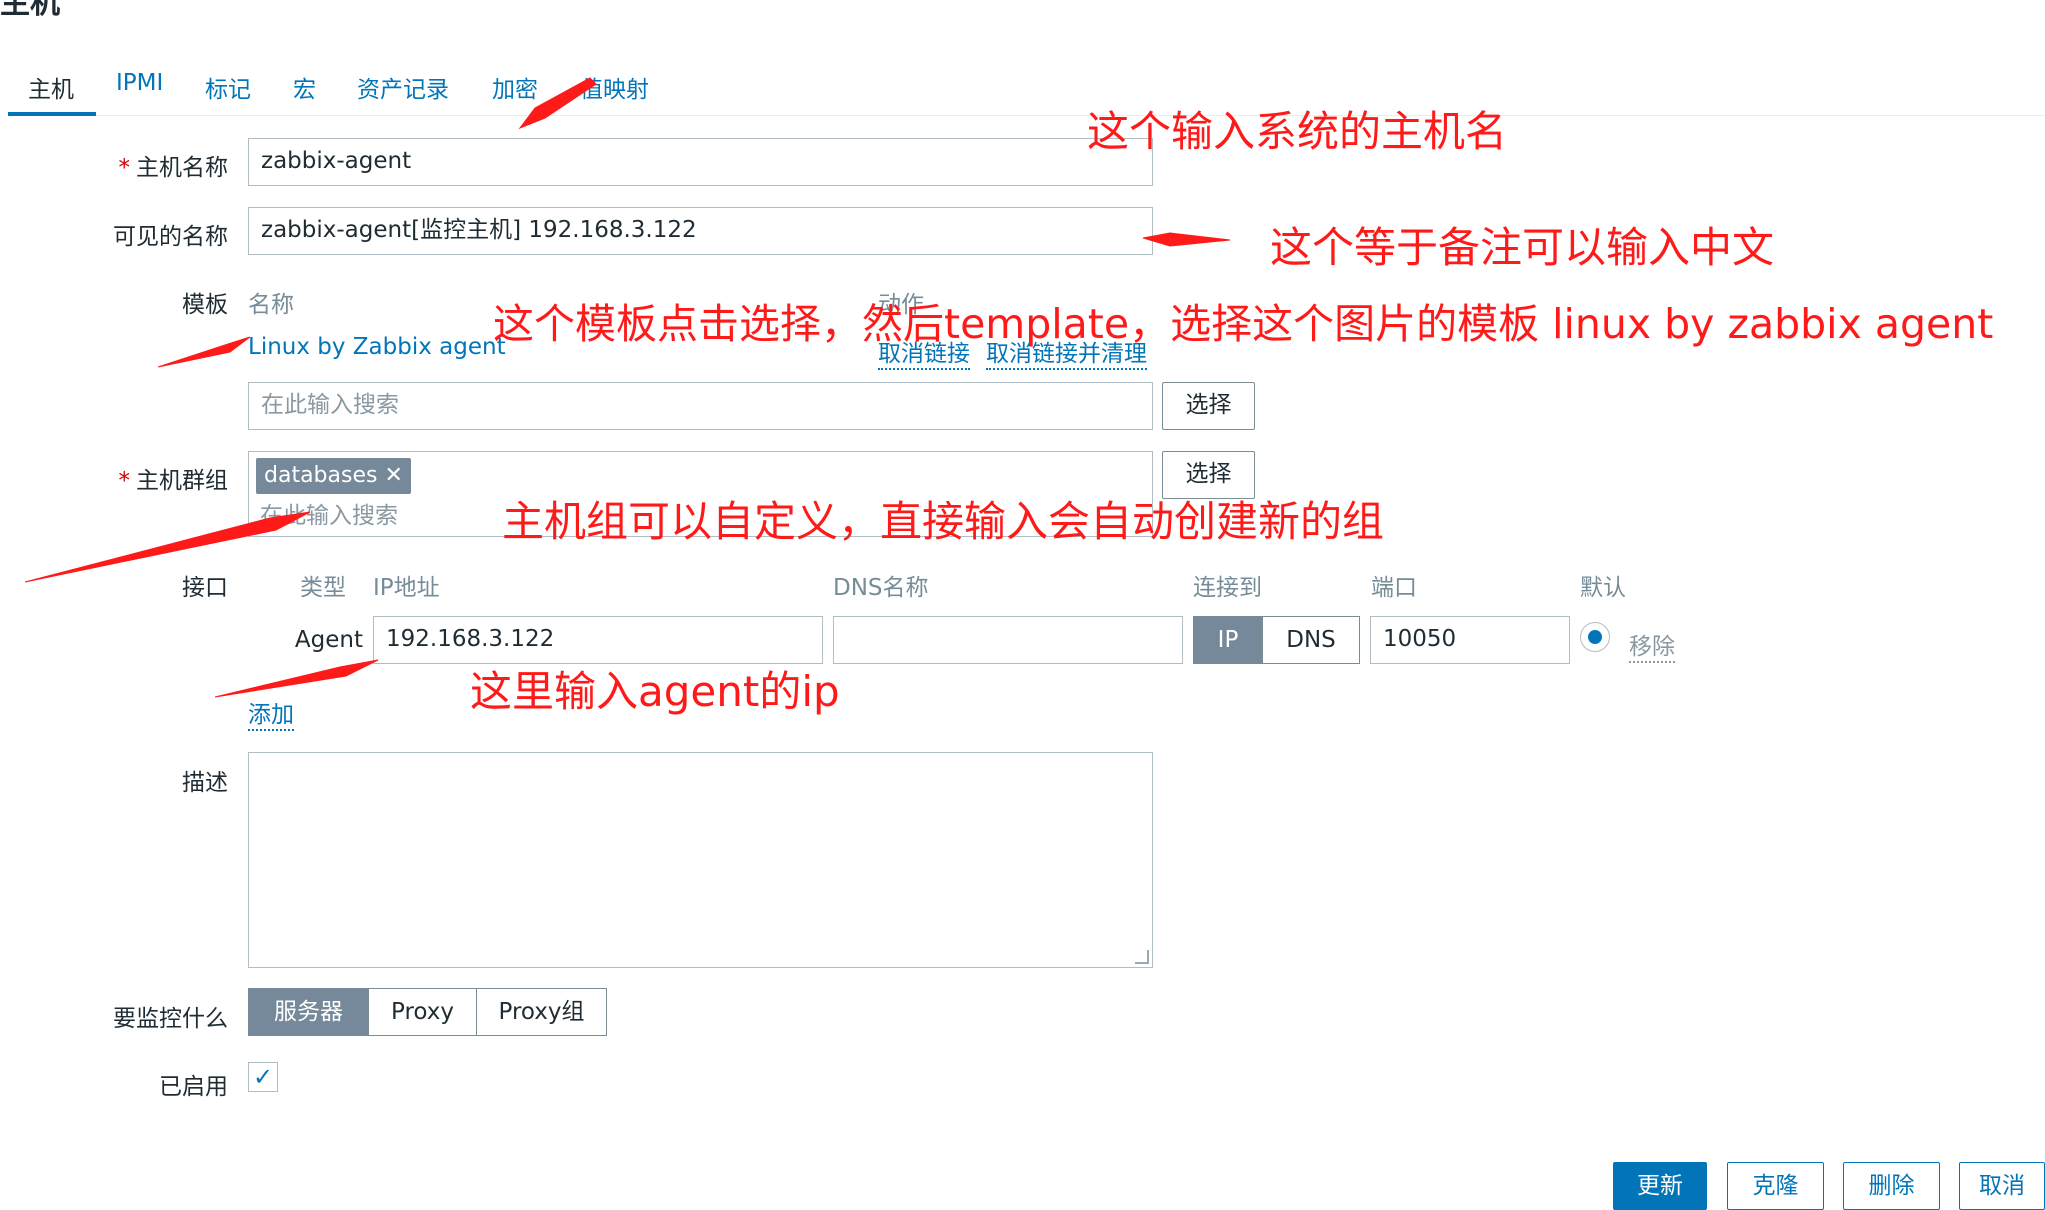 The image size is (2045, 1210). Describe the element at coordinates (204, 352) in the screenshot. I see `arrow-to-template-link` at that location.